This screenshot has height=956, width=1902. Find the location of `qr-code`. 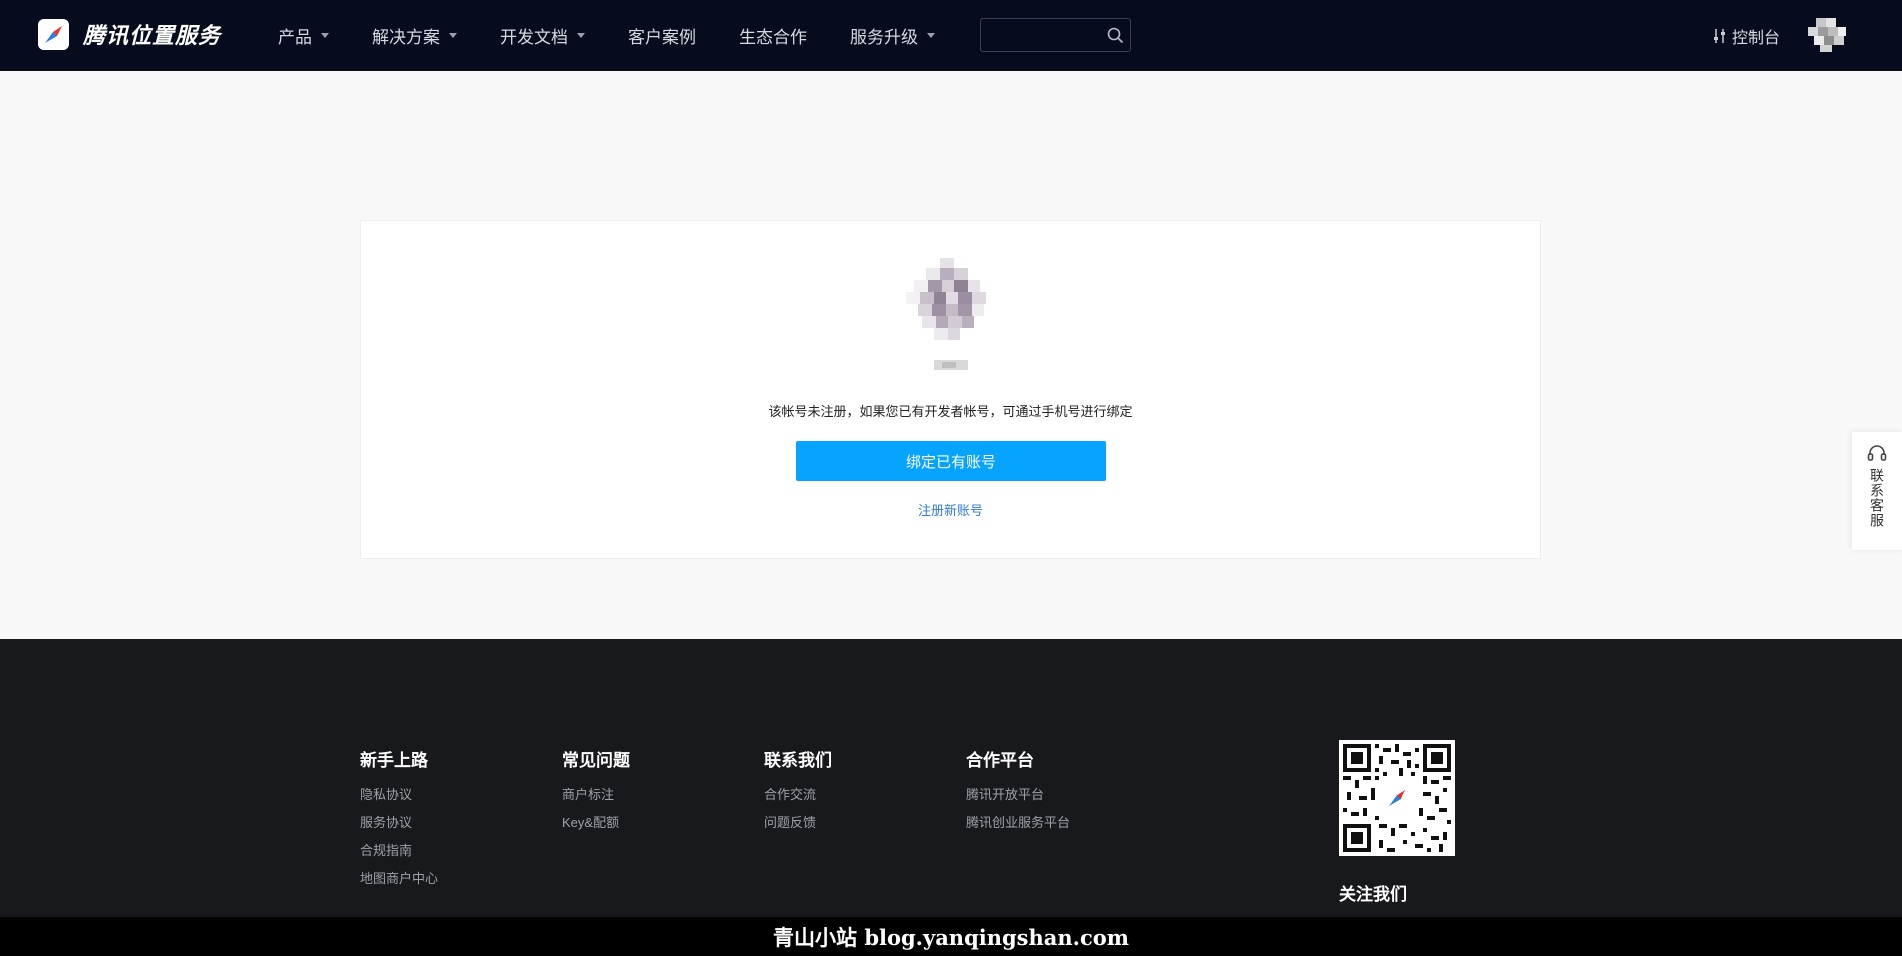

qr-code is located at coordinates (1397, 798).